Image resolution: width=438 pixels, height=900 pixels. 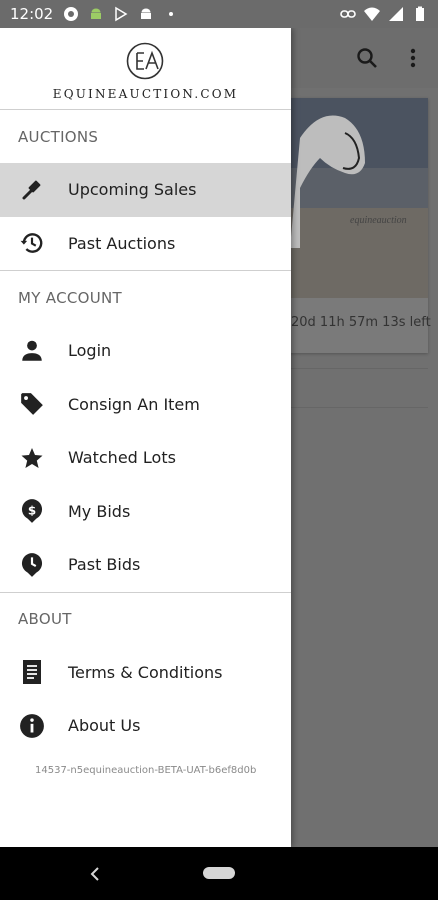 I want to click on menu-label: Upcoming Sales, so click(x=132, y=190).